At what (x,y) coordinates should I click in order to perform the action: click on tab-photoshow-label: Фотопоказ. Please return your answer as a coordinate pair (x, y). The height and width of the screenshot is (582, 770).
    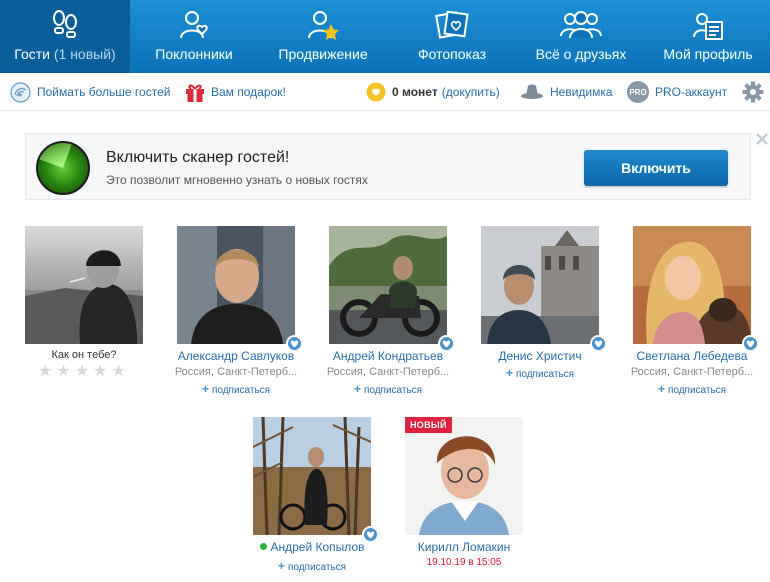
    Looking at the image, I should click on (451, 54).